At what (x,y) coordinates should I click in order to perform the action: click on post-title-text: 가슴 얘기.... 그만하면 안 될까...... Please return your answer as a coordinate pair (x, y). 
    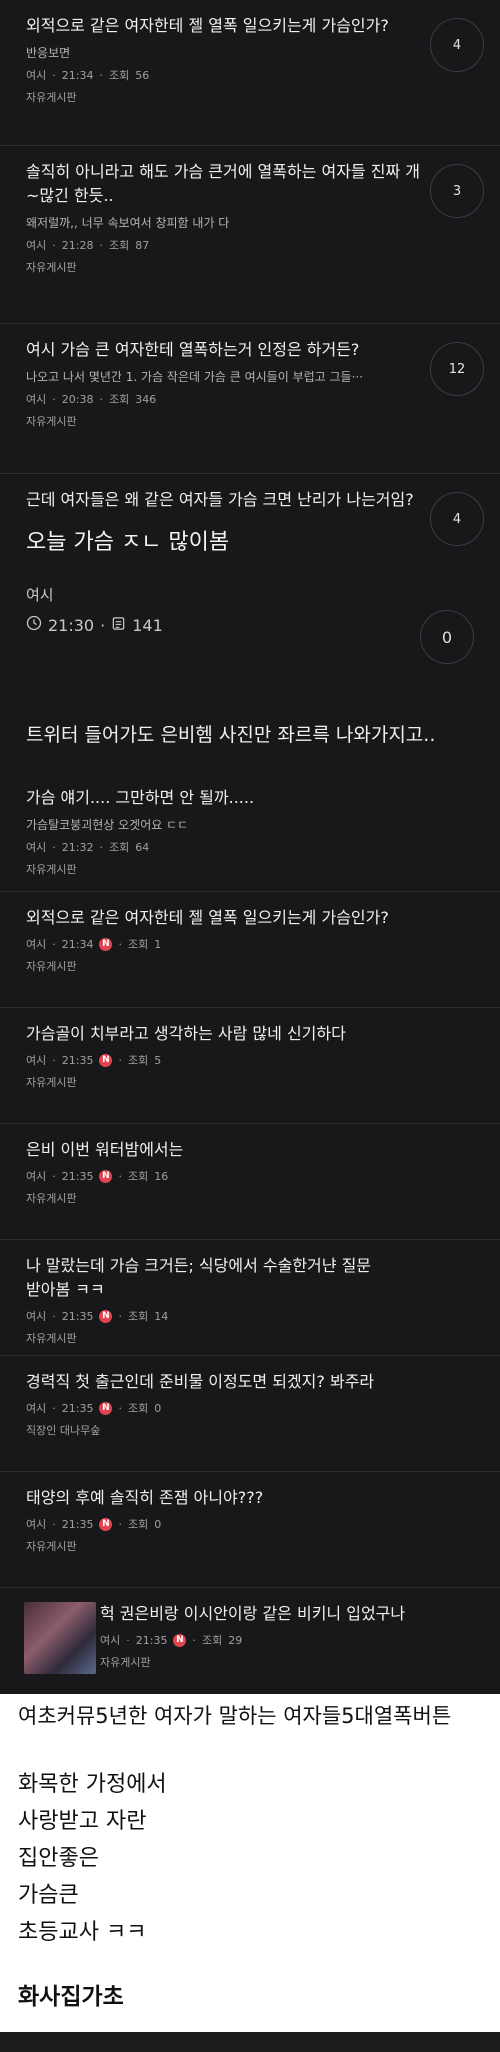
    Looking at the image, I should click on (140, 797).